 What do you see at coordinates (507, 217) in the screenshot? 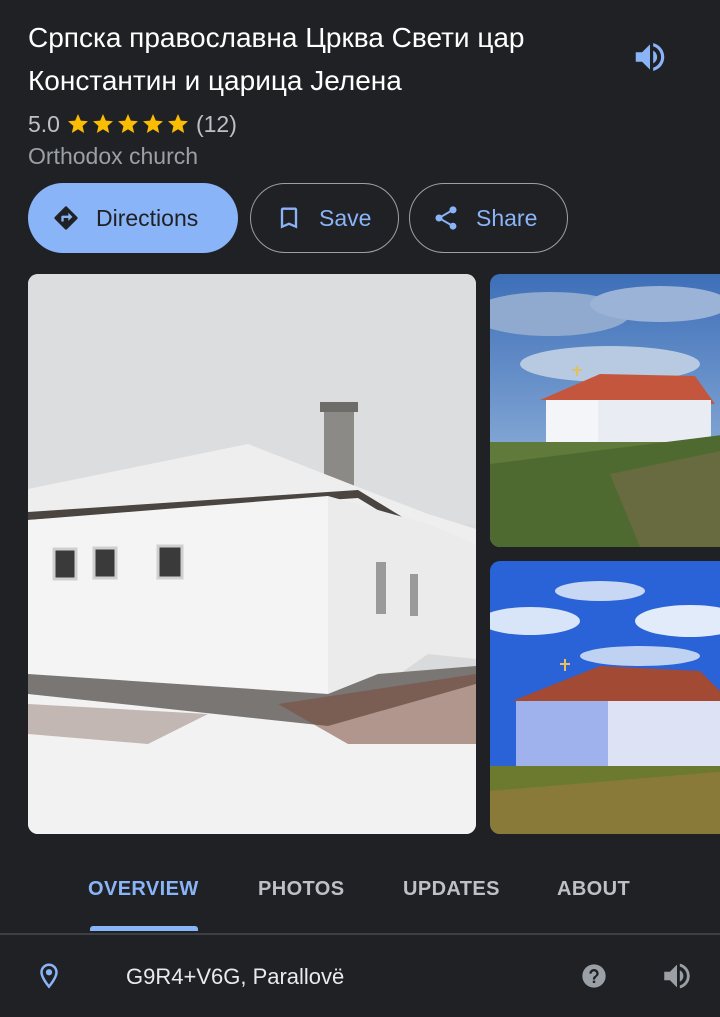
I see `share-label: Share` at bounding box center [507, 217].